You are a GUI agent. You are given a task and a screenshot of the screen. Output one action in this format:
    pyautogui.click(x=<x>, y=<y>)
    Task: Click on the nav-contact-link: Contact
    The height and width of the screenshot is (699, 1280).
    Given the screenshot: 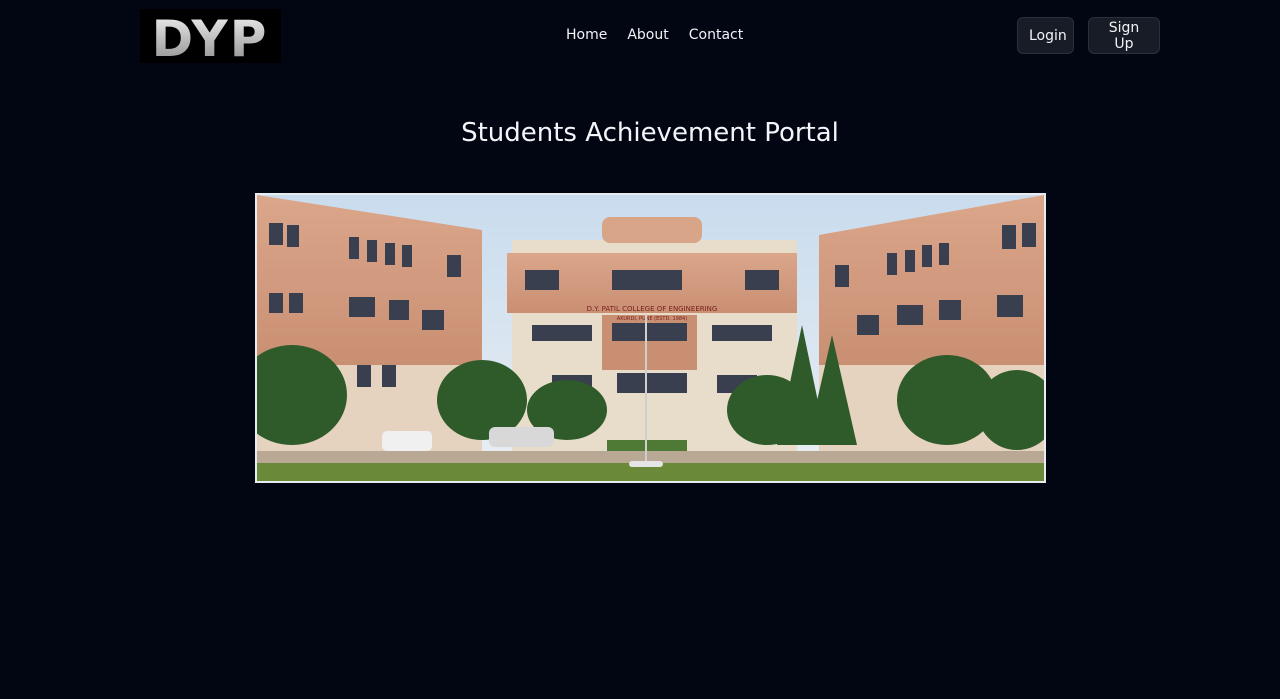 What is the action you would take?
    pyautogui.click(x=716, y=35)
    